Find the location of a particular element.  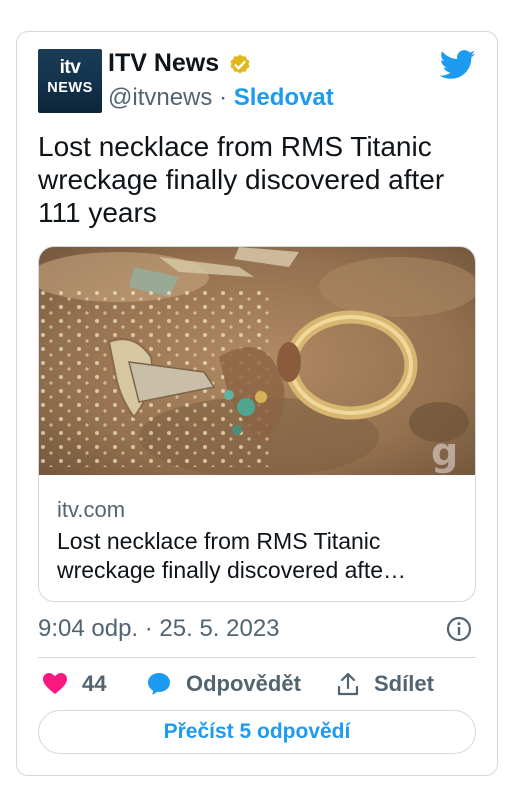

avatar: itv NEWS is located at coordinates (70, 81).